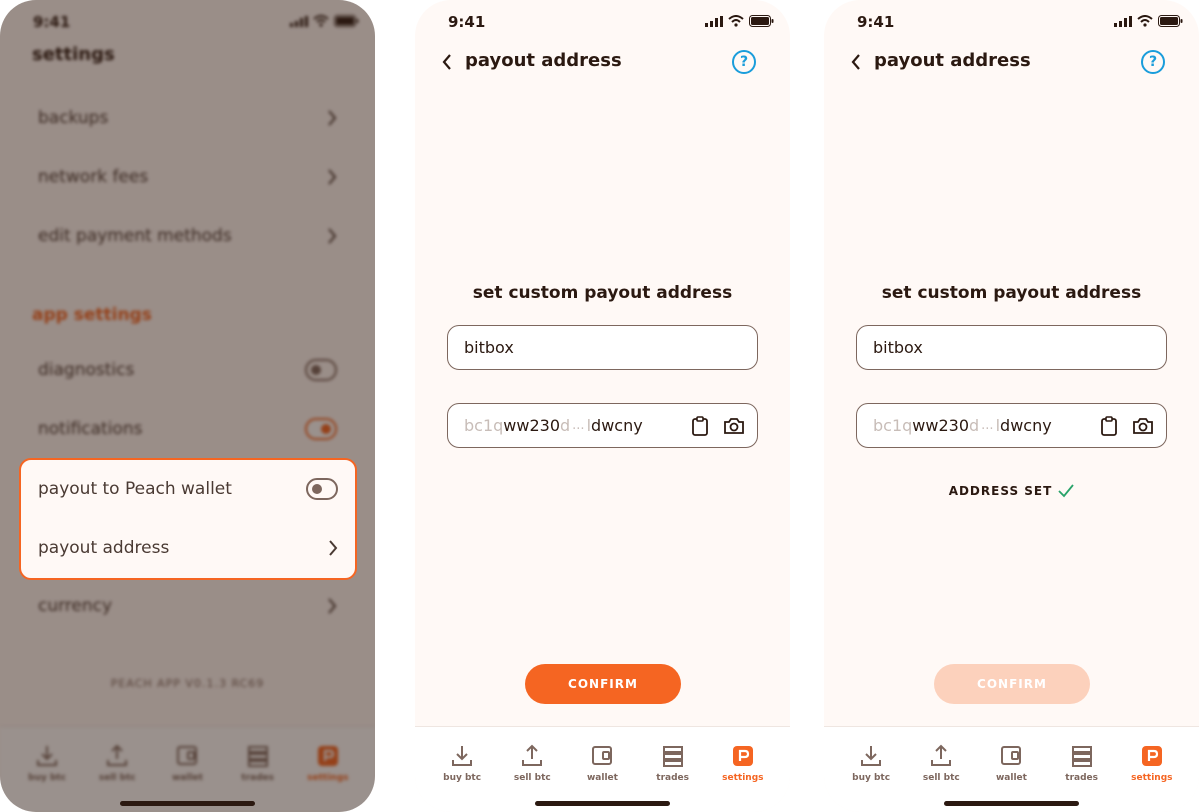 This screenshot has width=1199, height=812. Describe the element at coordinates (1066, 491) in the screenshot. I see `checkmark-icon` at that location.